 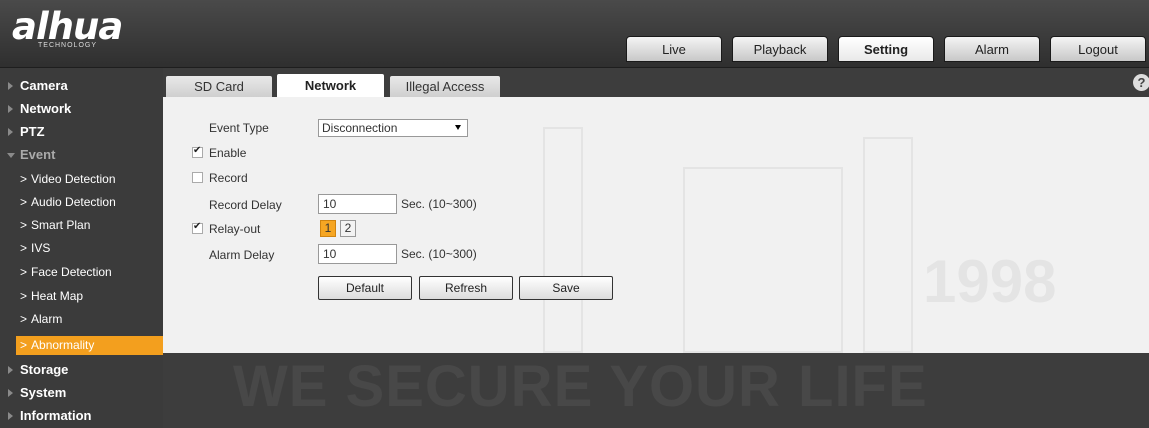 I want to click on logo-brand: alhua, so click(x=67, y=26).